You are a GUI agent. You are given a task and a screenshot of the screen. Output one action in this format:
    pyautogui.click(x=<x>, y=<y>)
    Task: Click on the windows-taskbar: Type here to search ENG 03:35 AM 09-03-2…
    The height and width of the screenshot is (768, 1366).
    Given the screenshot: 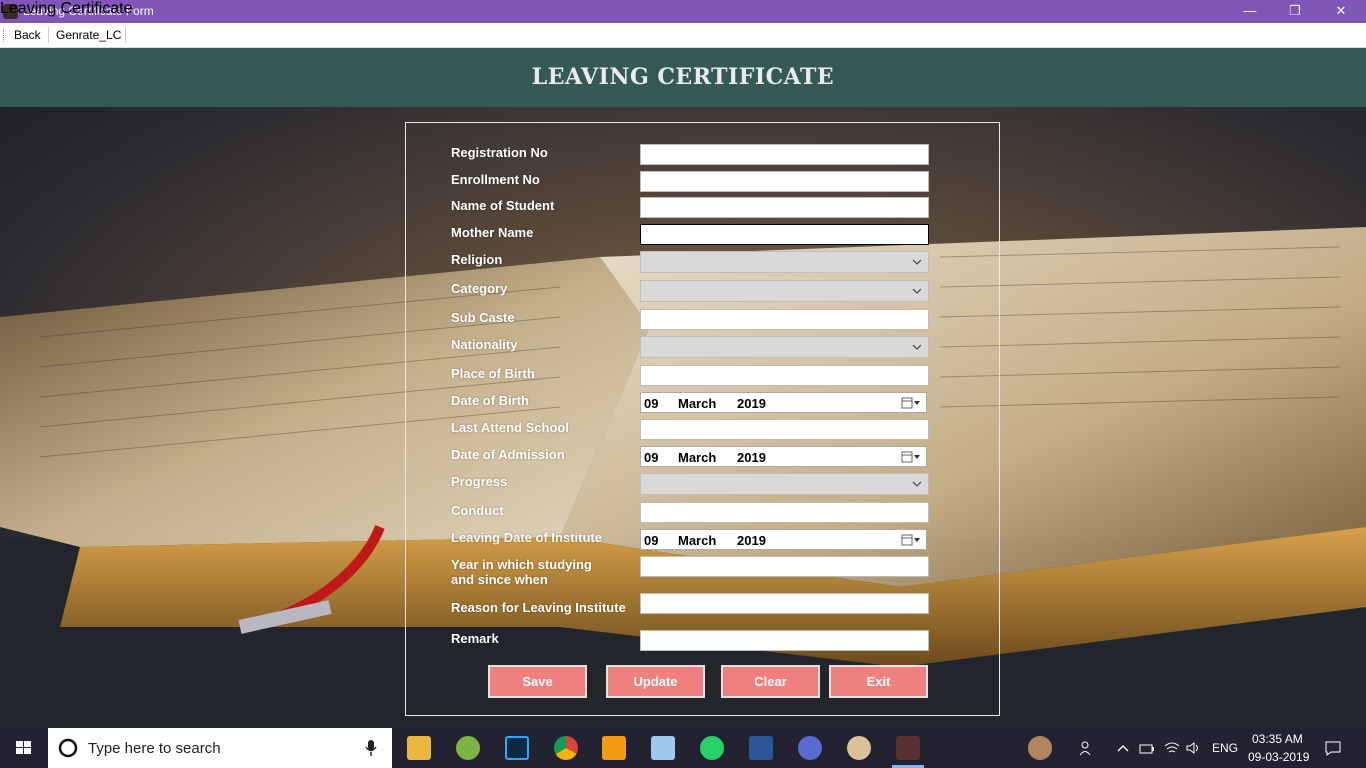 What is the action you would take?
    pyautogui.click(x=683, y=748)
    